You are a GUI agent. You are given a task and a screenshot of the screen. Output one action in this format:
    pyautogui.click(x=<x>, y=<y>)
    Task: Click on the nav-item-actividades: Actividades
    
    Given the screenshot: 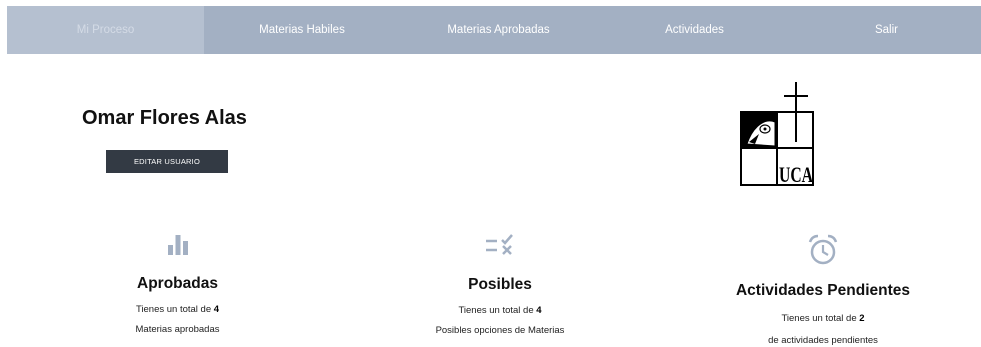 What is the action you would take?
    pyautogui.click(x=694, y=30)
    